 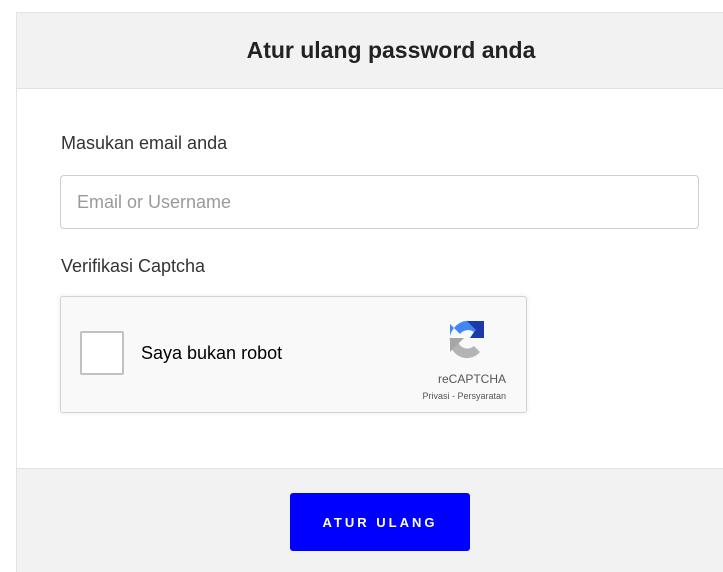 I want to click on recaptcha-links: Privasi - Persyaratan, so click(x=464, y=396).